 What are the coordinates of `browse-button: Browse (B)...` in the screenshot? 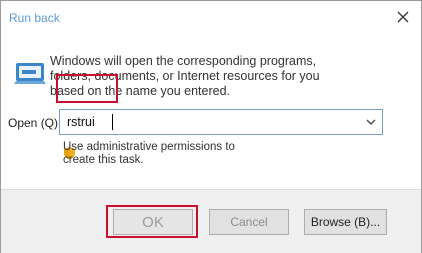 It's located at (345, 222).